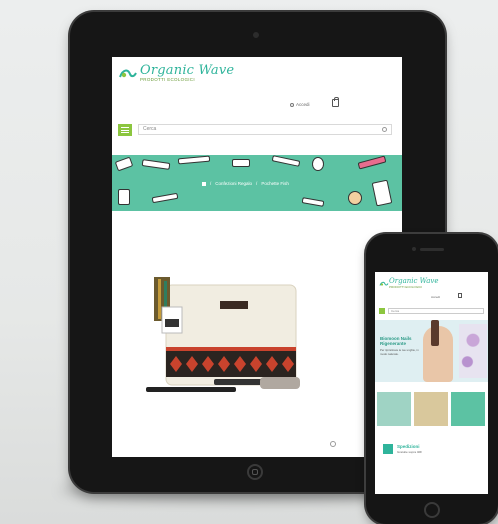 The image size is (498, 524). I want to click on breadcrumb-category: Confezioni Regalo, so click(233, 183).